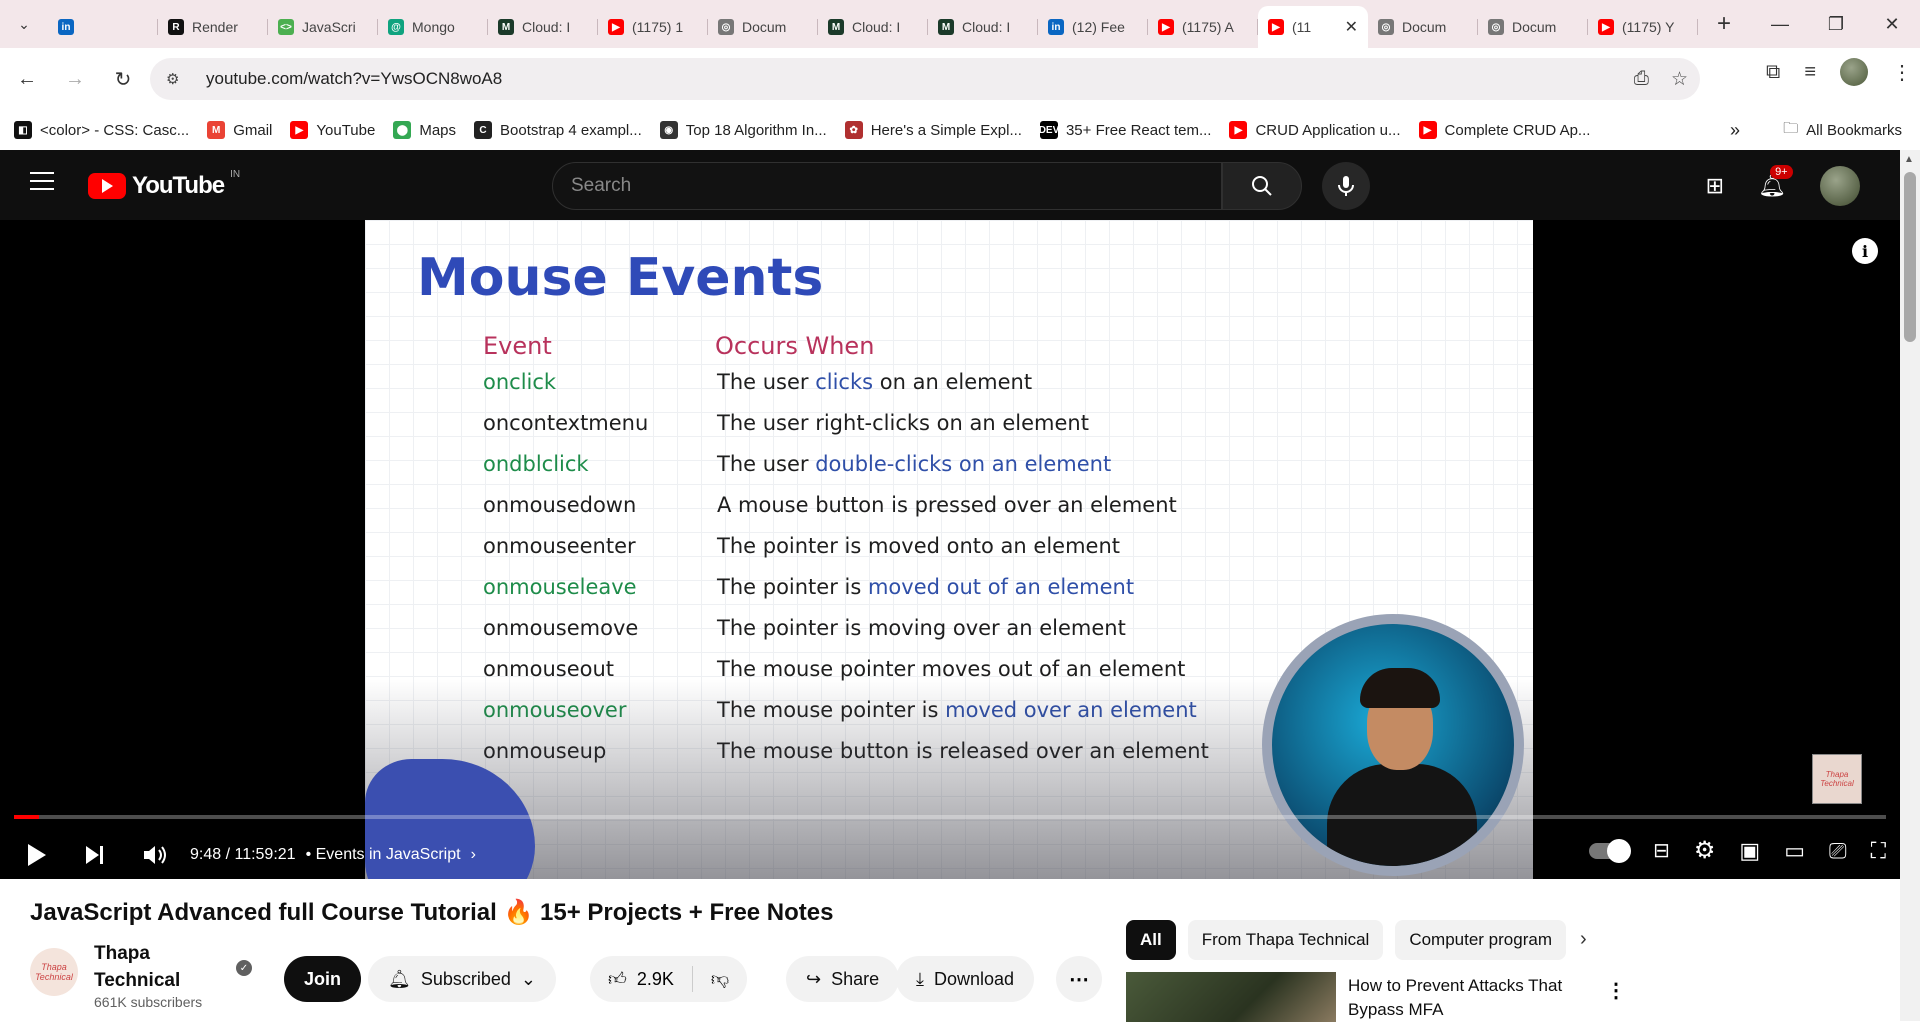  I want to click on filter-chip: Computer program, so click(1480, 940).